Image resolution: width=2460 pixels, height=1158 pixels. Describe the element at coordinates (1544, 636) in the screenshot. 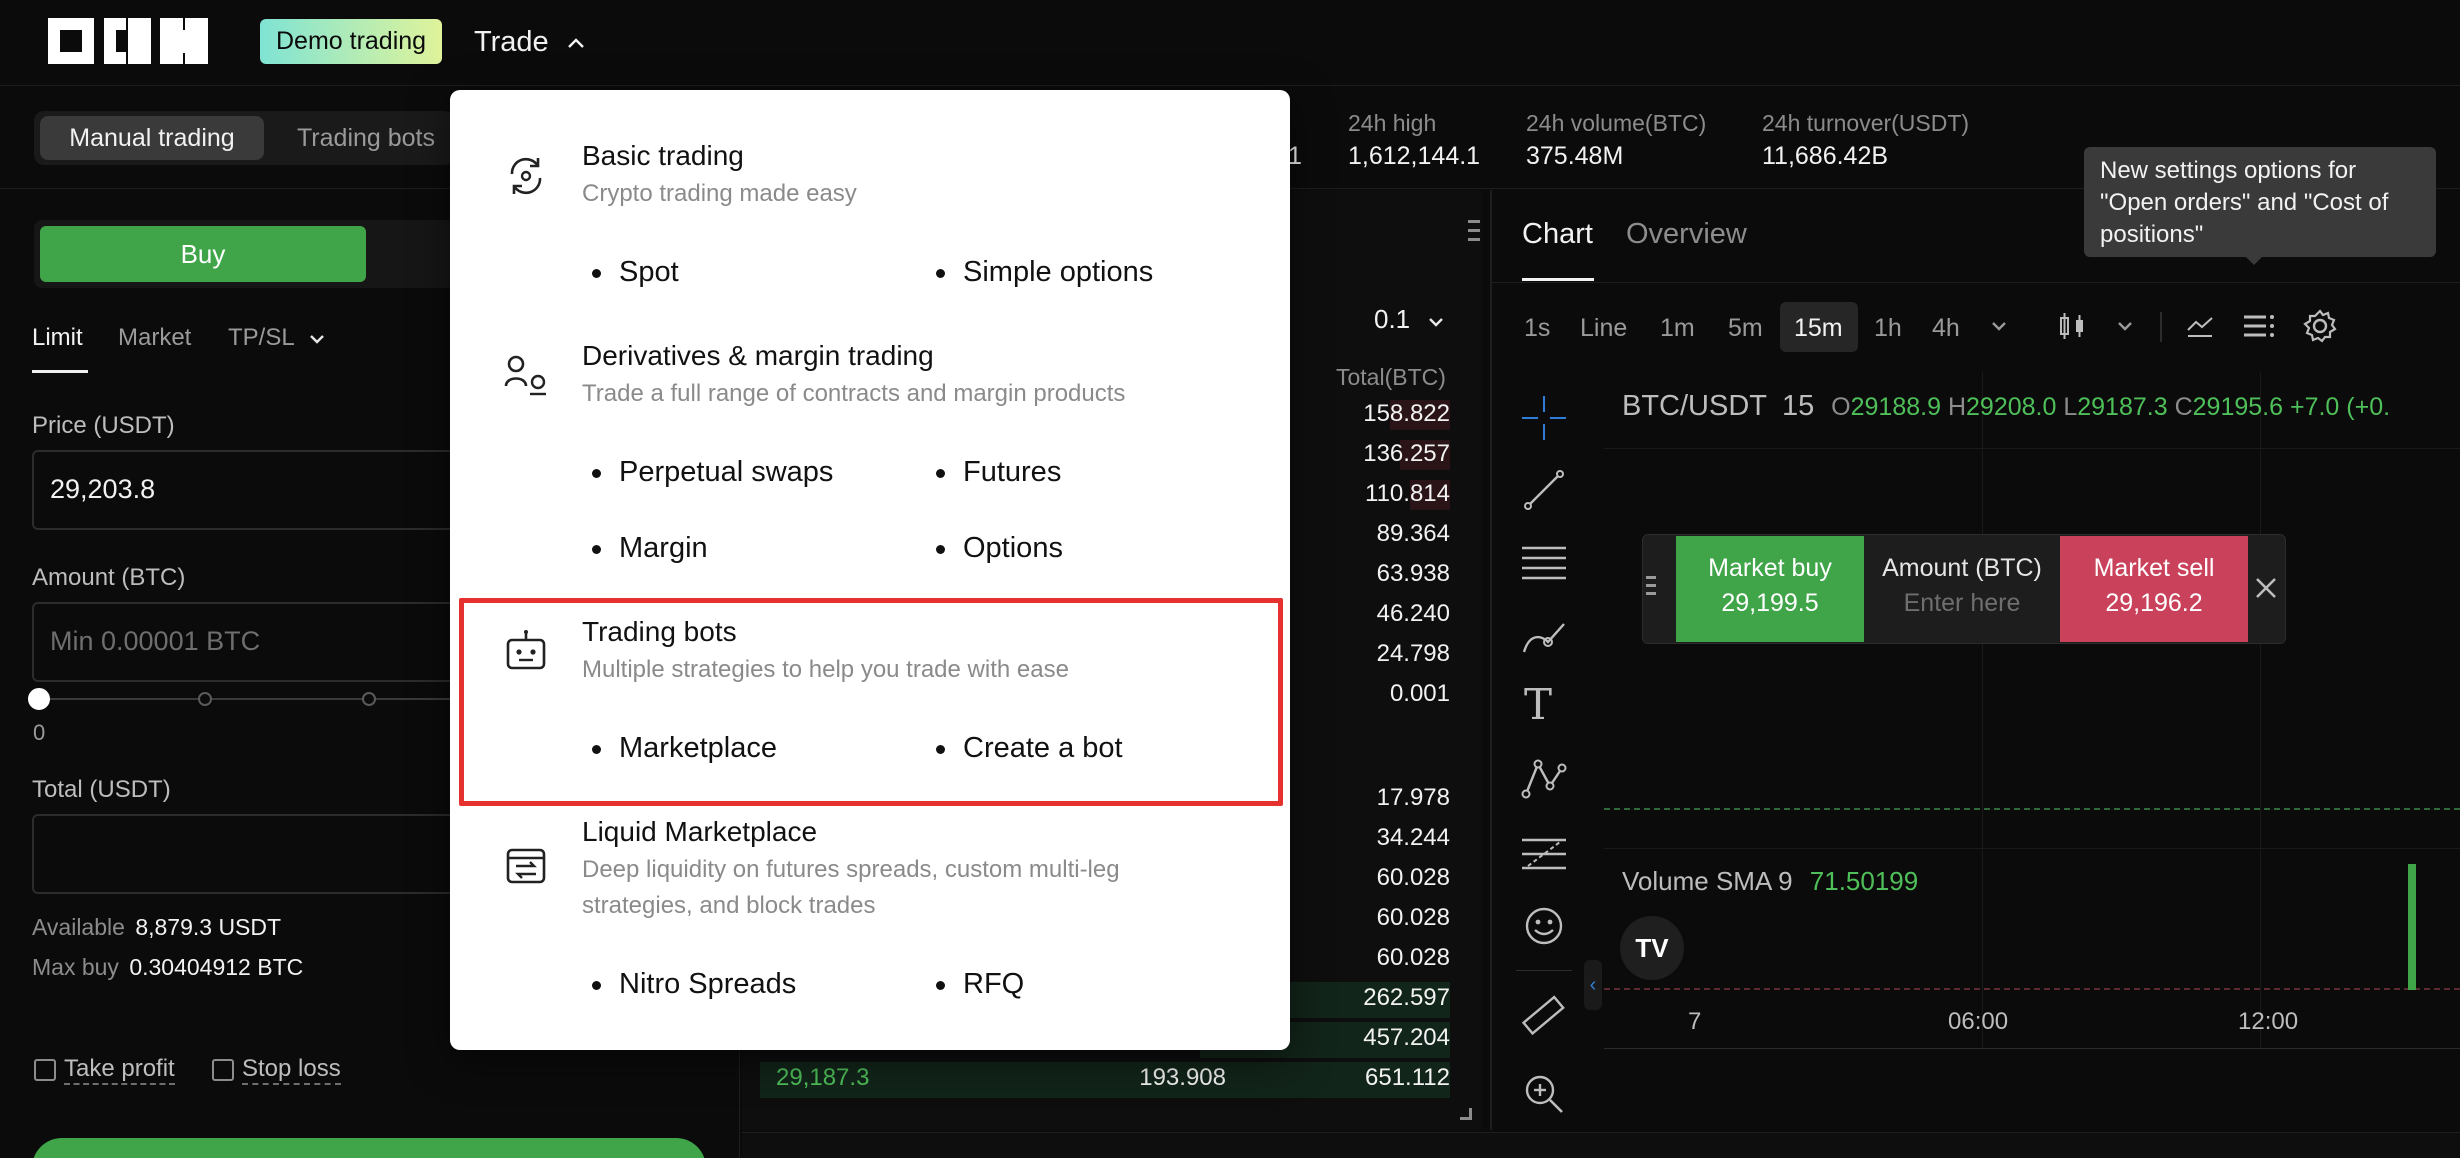

I see `brush-icon` at that location.